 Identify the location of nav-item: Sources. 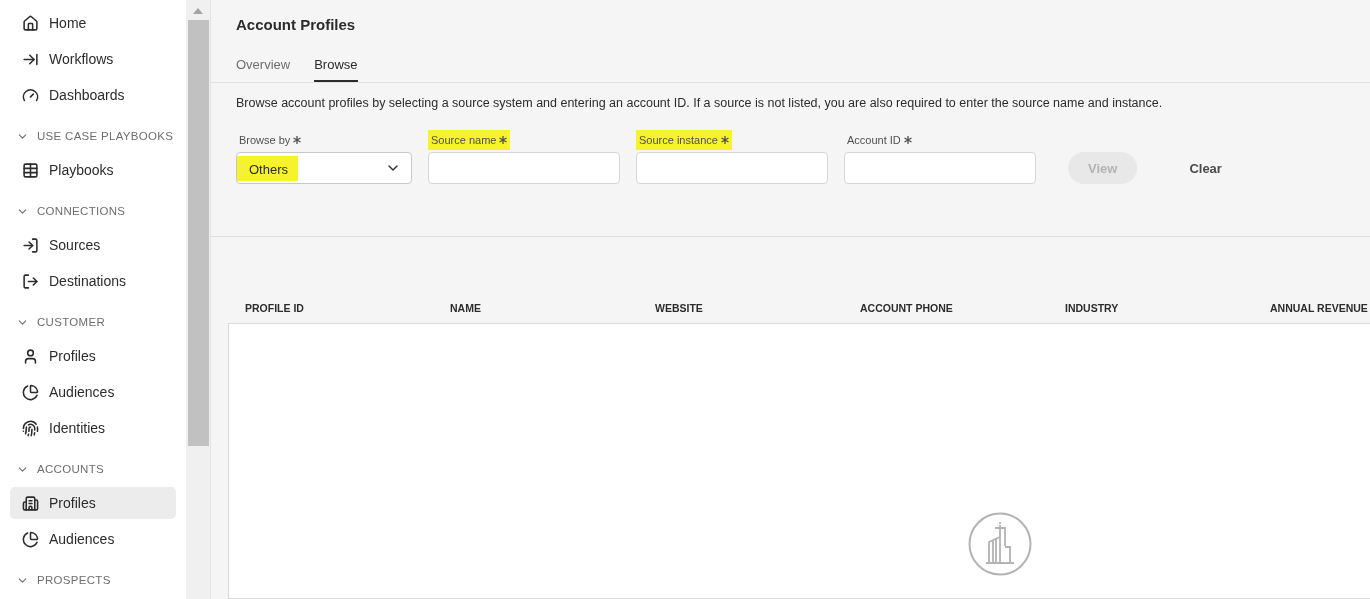
(93, 245).